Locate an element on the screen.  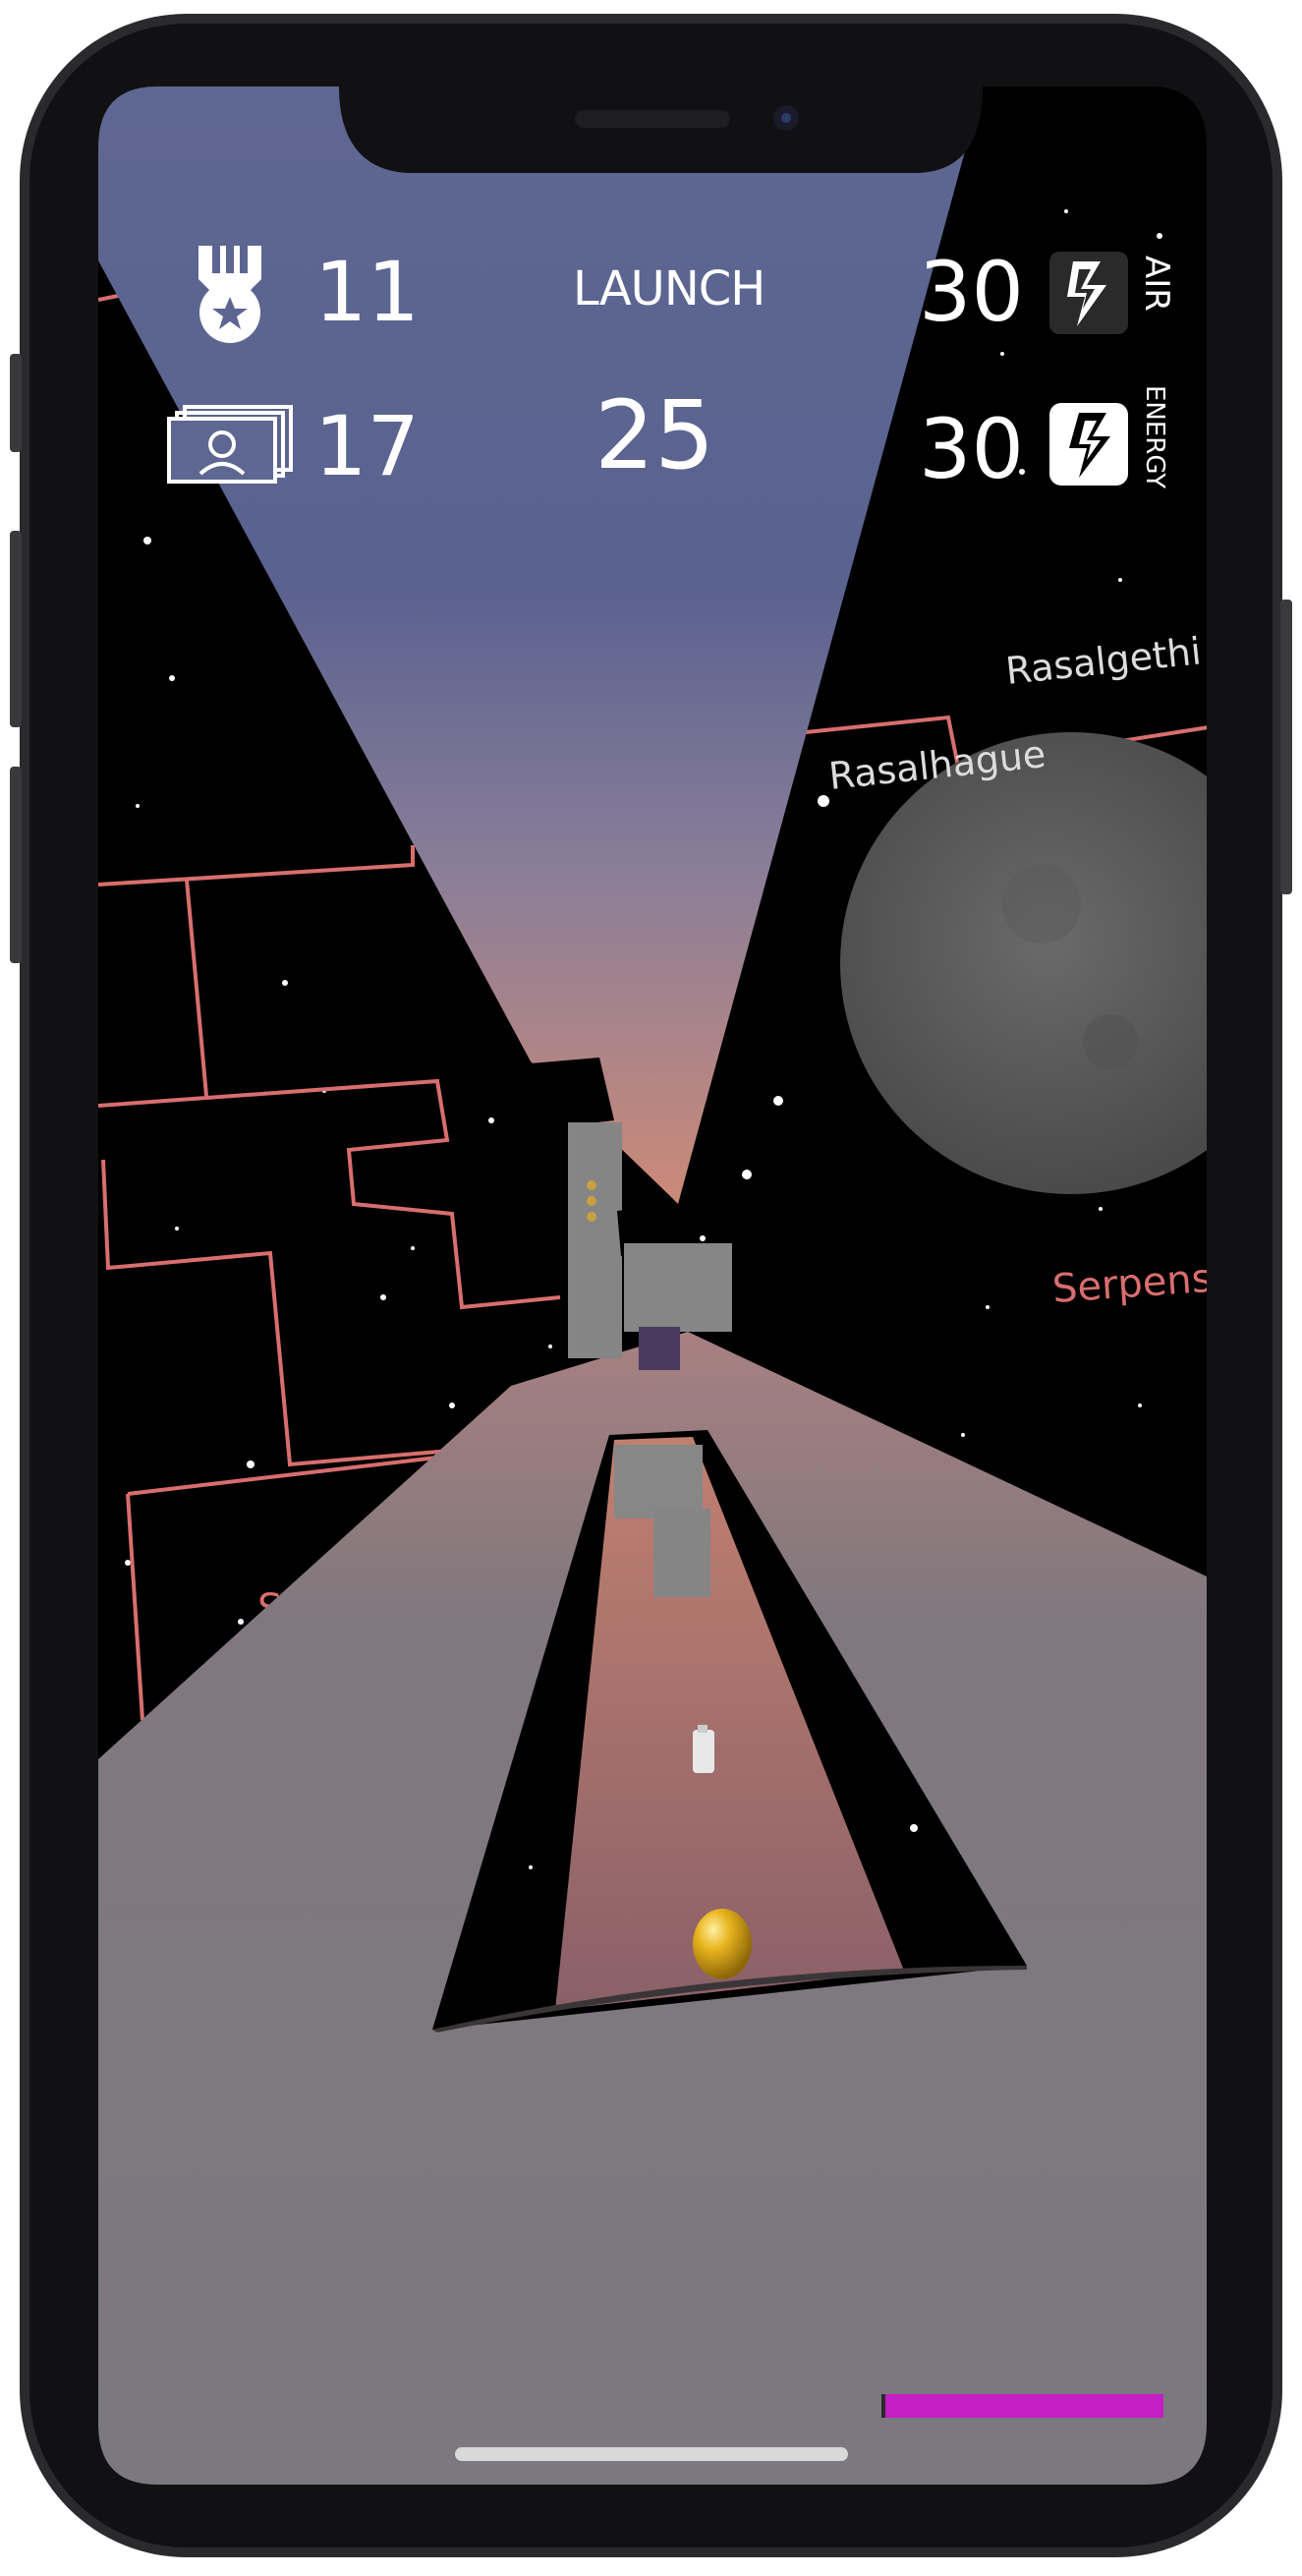
medal-icon is located at coordinates (229, 294).